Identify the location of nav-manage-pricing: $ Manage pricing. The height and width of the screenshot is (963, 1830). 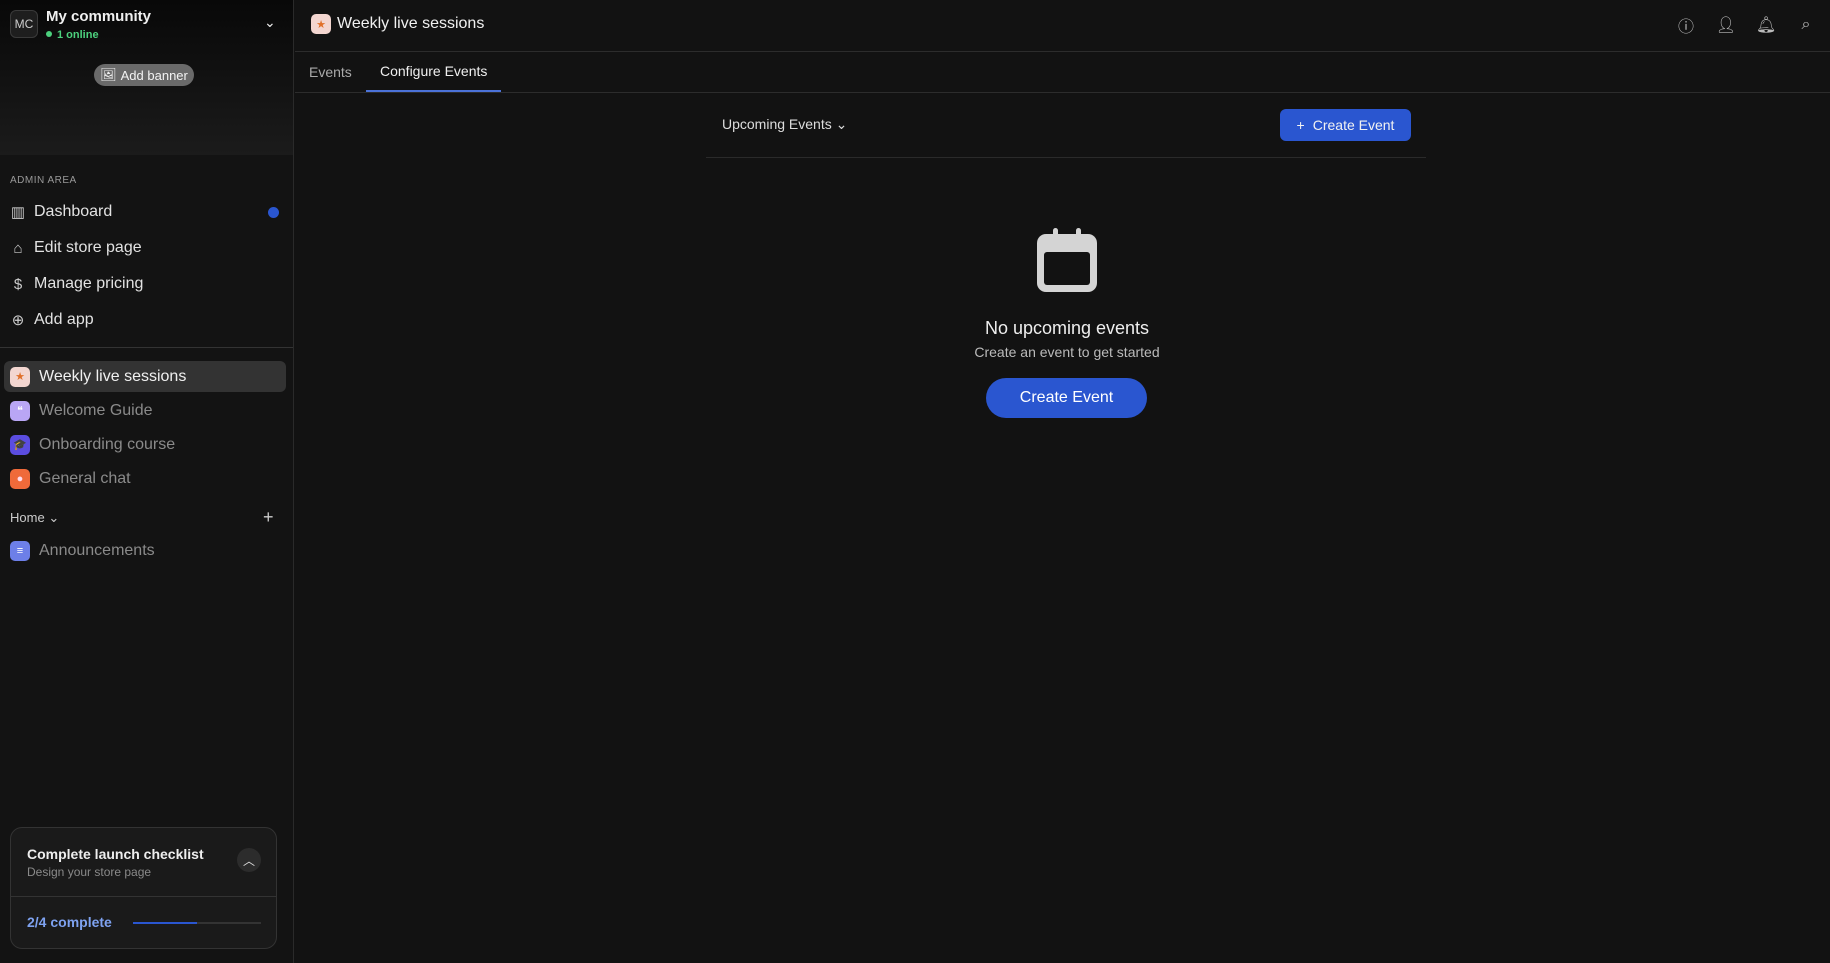
(77, 284).